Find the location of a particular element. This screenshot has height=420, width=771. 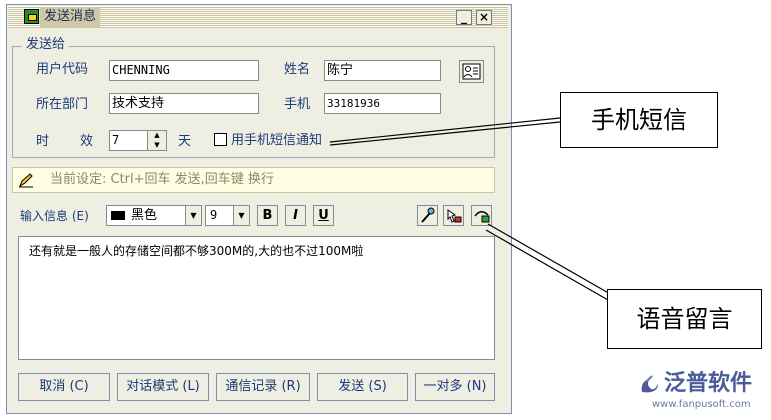

callout-sms: 手机短信 is located at coordinates (639, 120).